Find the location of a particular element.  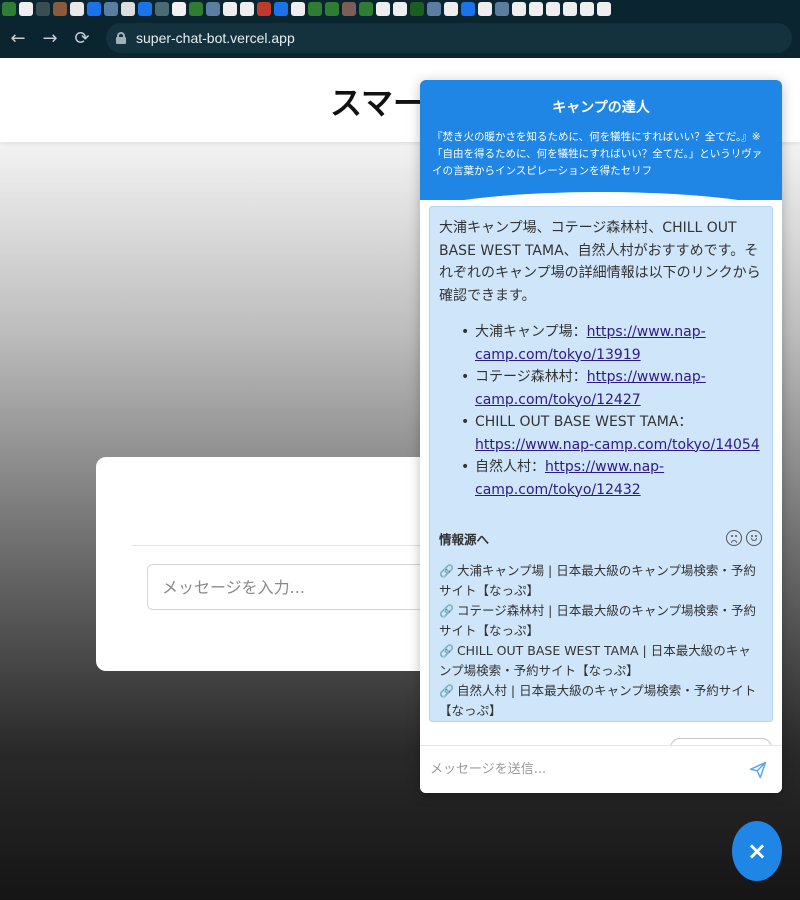

camp-link: https://www.nap-camp.com/tokyo/14054 is located at coordinates (617, 445).